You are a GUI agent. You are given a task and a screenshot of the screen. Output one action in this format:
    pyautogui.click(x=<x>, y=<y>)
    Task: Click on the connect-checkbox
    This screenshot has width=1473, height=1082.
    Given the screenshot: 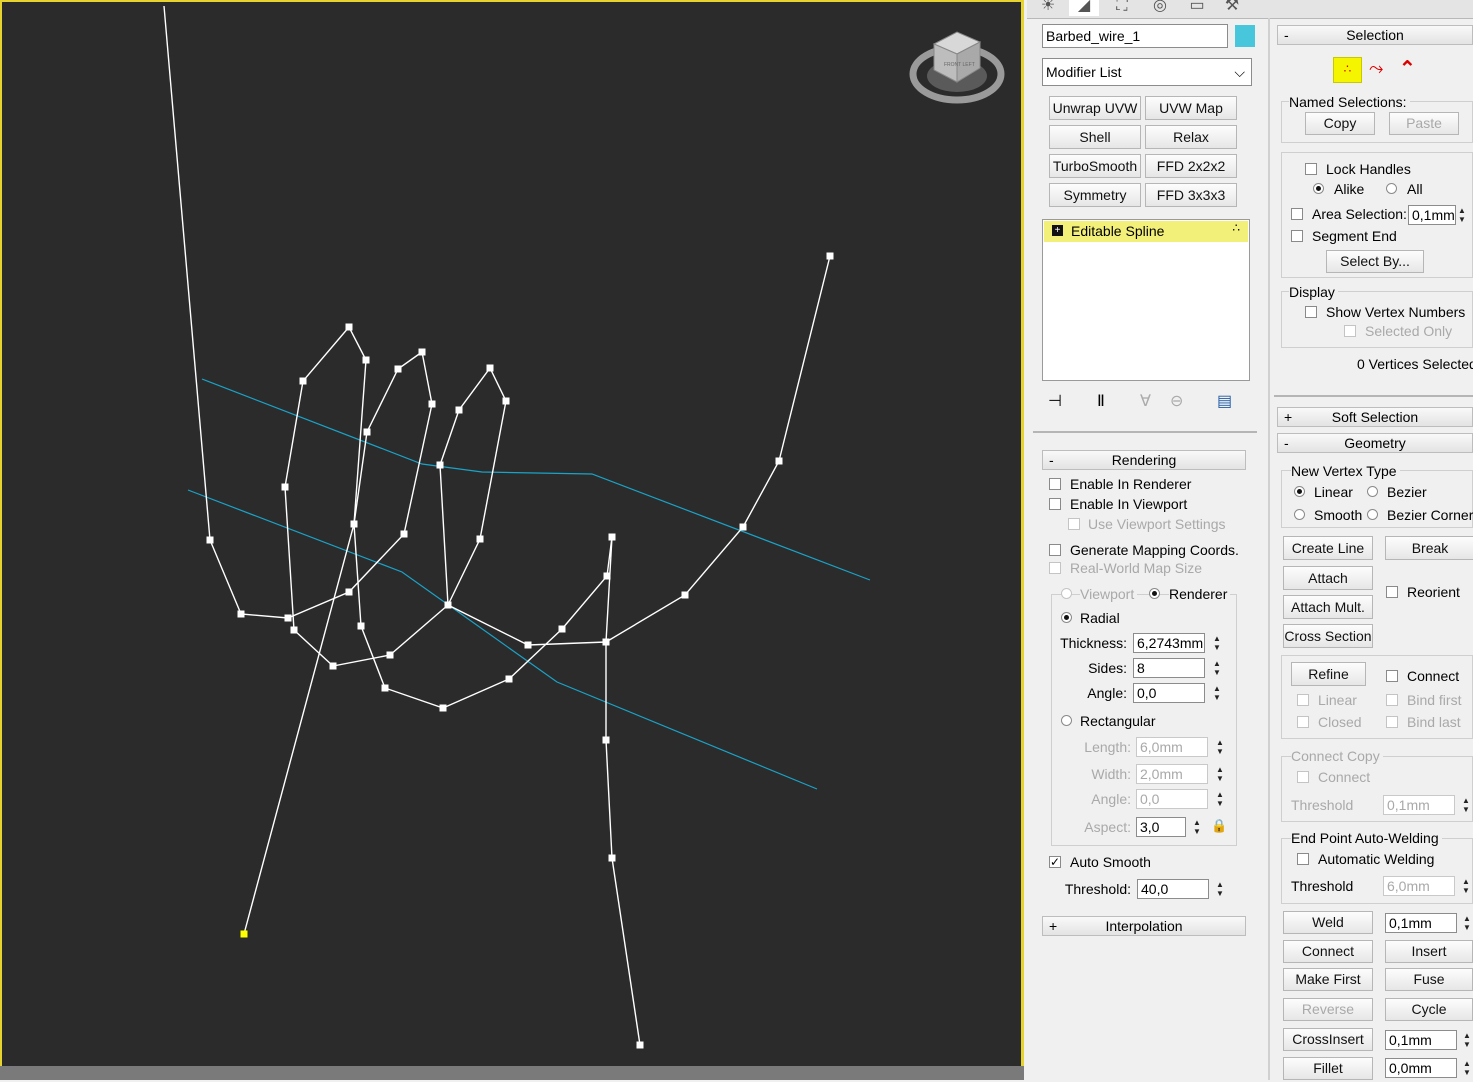 What is the action you would take?
    pyautogui.click(x=1392, y=676)
    